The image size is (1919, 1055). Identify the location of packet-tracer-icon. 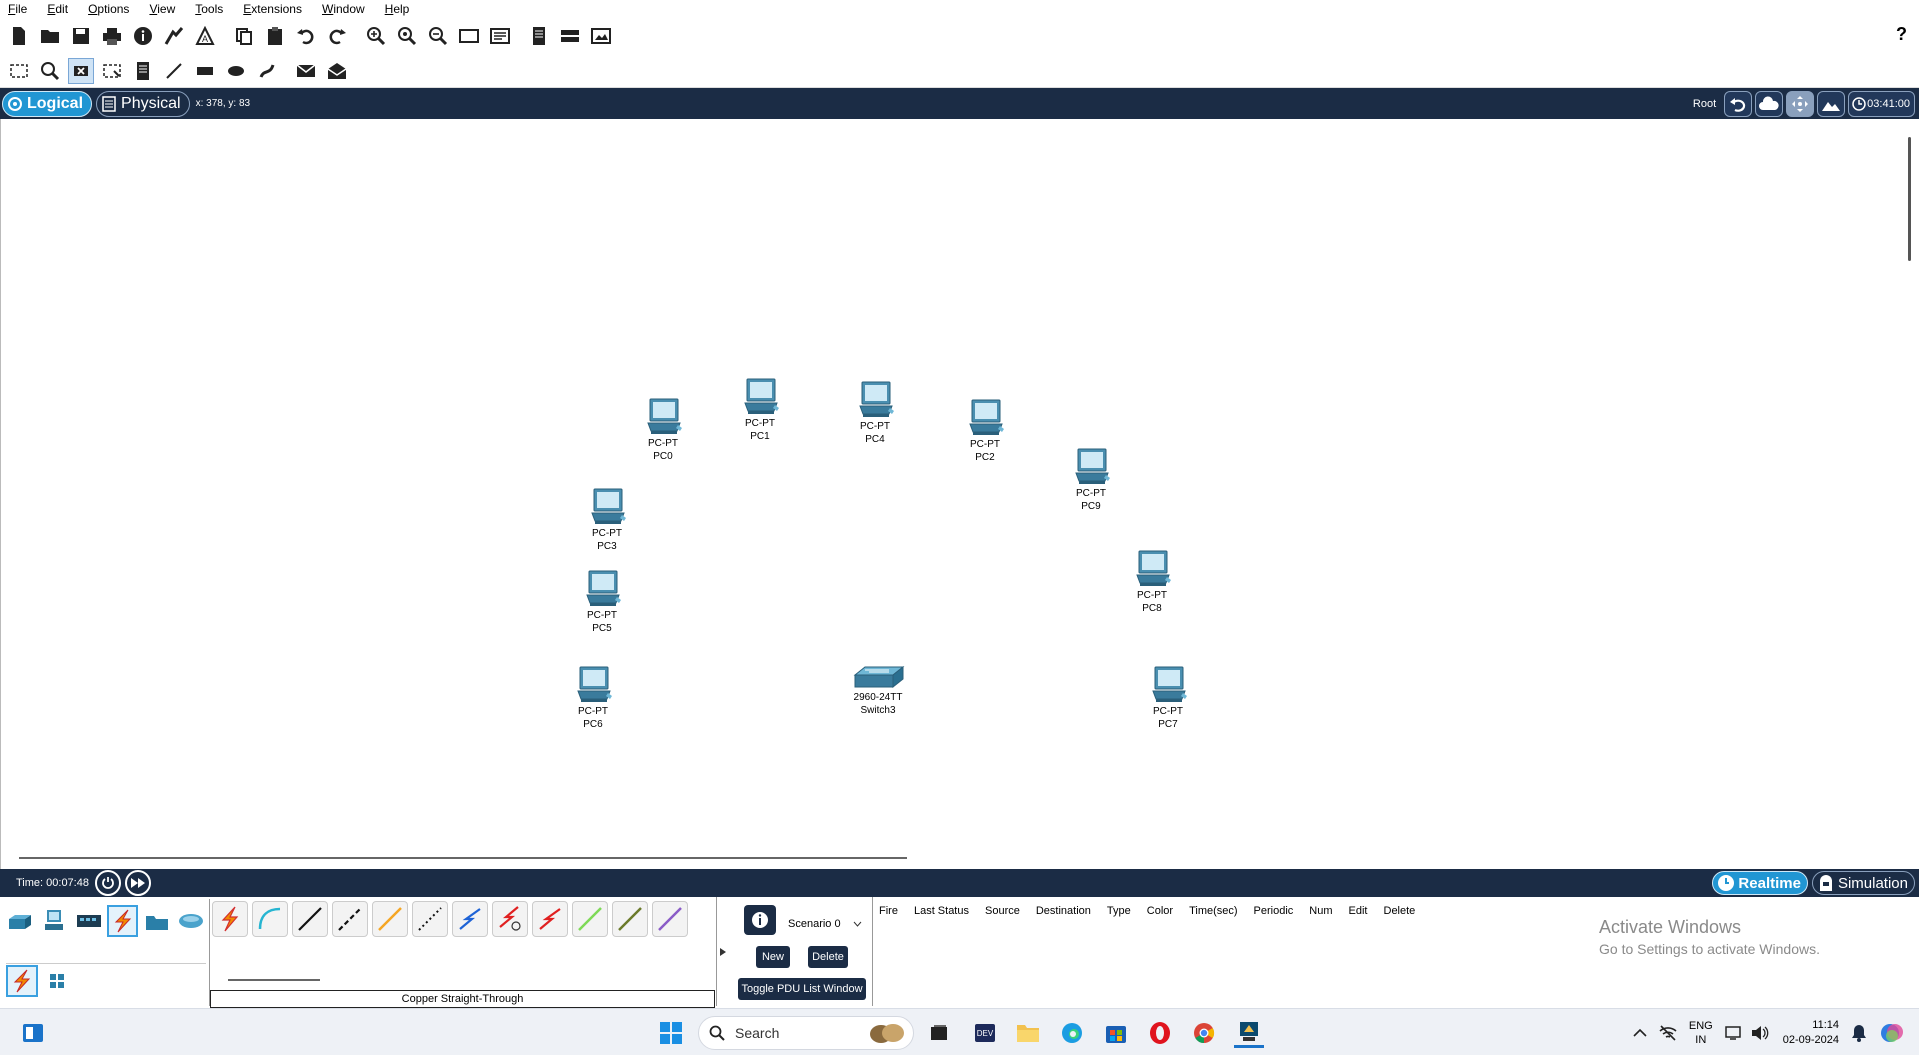
(1249, 1033).